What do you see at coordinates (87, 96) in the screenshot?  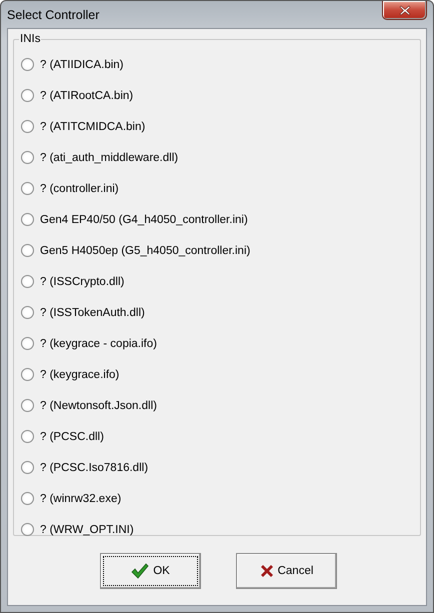 I see `radio-label: ? (ATIRootCA.bin)` at bounding box center [87, 96].